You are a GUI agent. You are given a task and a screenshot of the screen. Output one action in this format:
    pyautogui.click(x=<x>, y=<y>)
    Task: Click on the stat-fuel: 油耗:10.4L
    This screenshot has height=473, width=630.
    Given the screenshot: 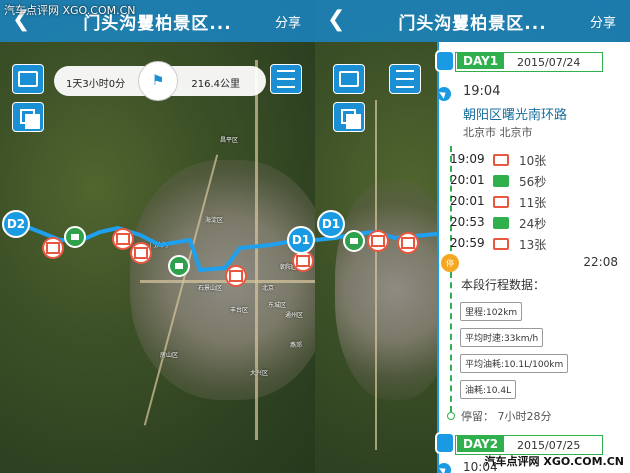 What is the action you would take?
    pyautogui.click(x=488, y=389)
    